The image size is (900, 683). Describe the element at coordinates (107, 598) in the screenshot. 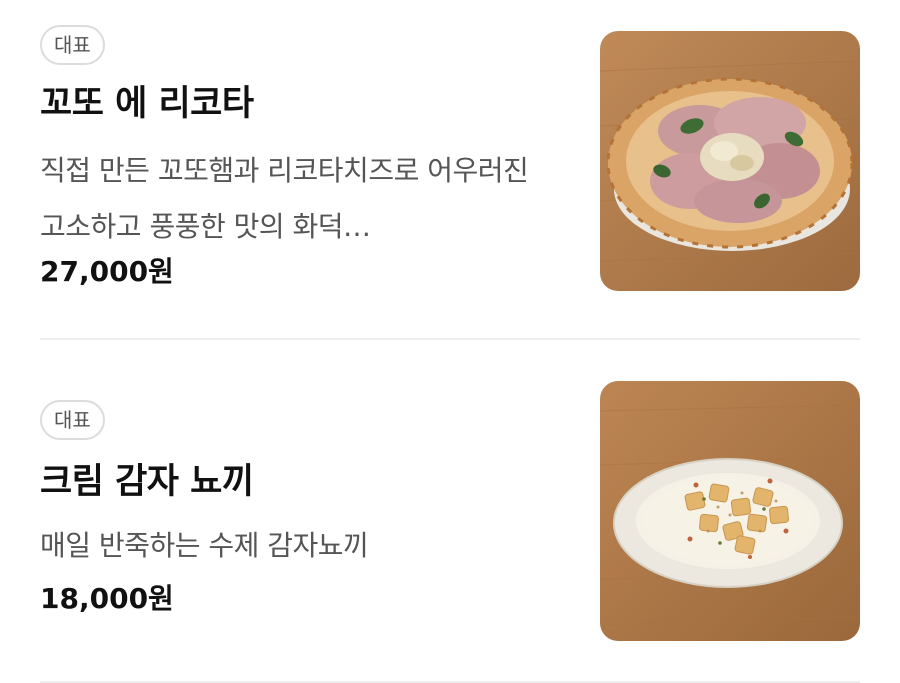

I see `menu-item-price: 18,000원` at that location.